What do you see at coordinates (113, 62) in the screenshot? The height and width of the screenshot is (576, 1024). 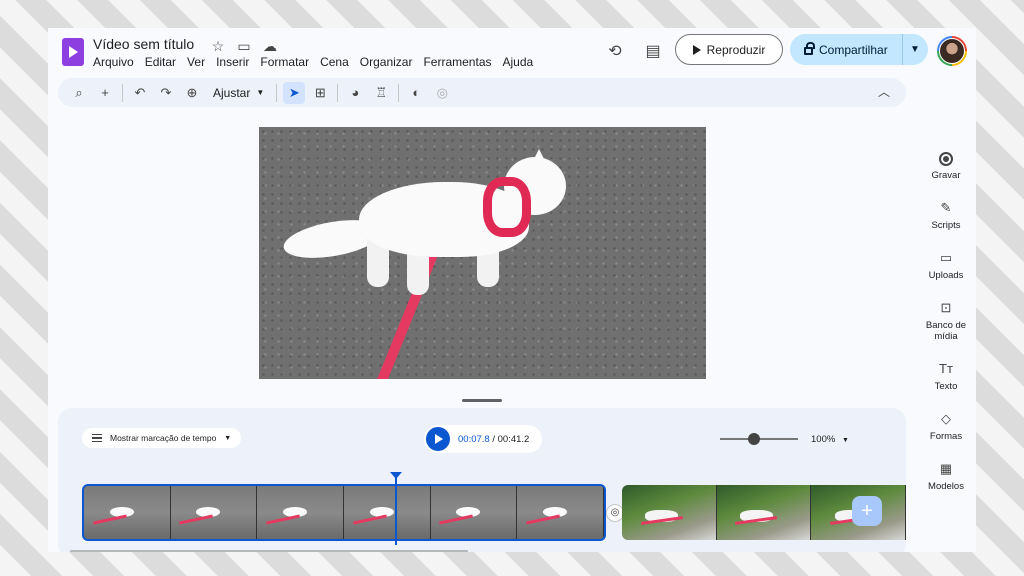 I see `menu-arquivo: Arquivo` at bounding box center [113, 62].